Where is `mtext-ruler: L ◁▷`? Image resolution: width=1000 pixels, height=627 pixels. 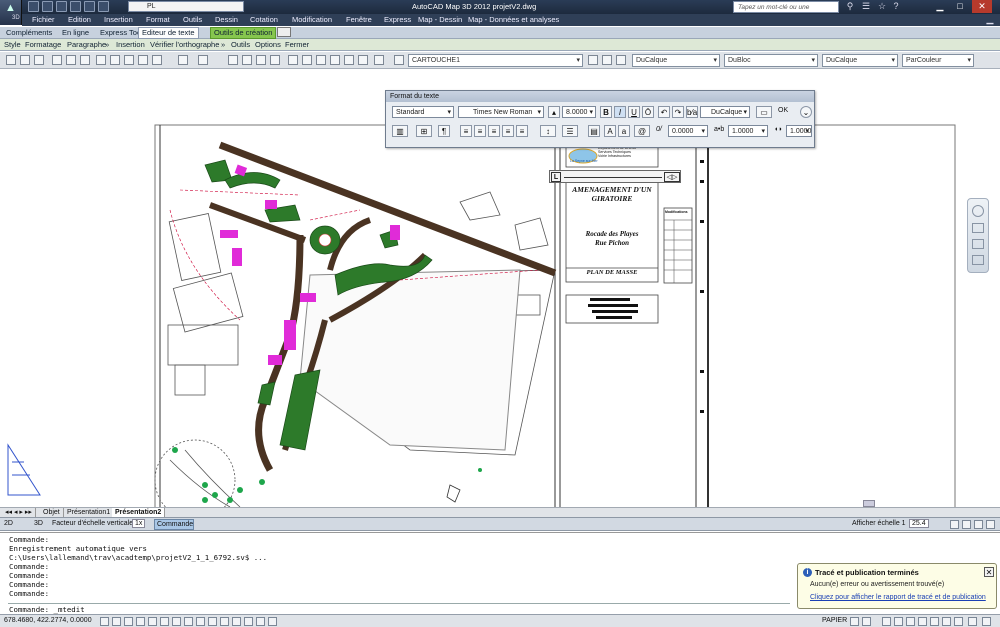 mtext-ruler: L ◁▷ is located at coordinates (615, 176).